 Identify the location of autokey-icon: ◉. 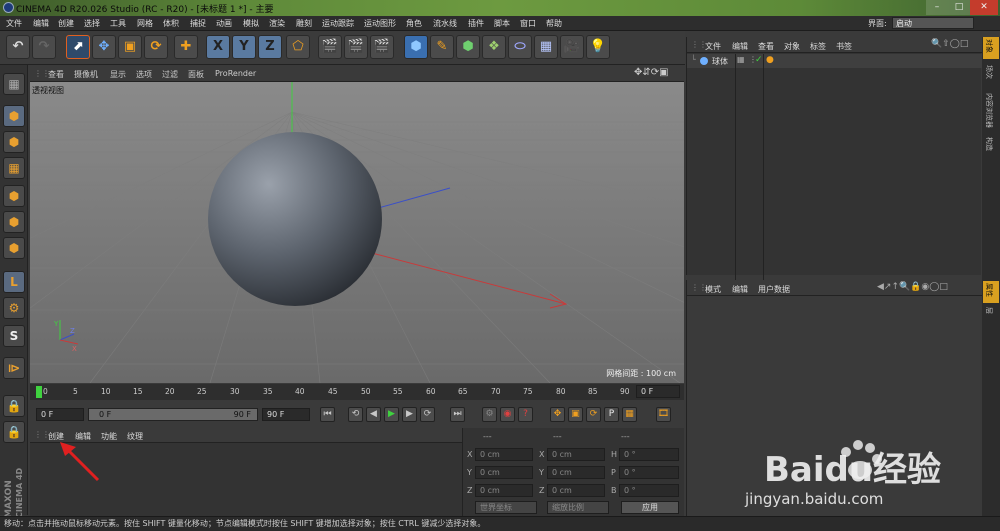
(507, 414).